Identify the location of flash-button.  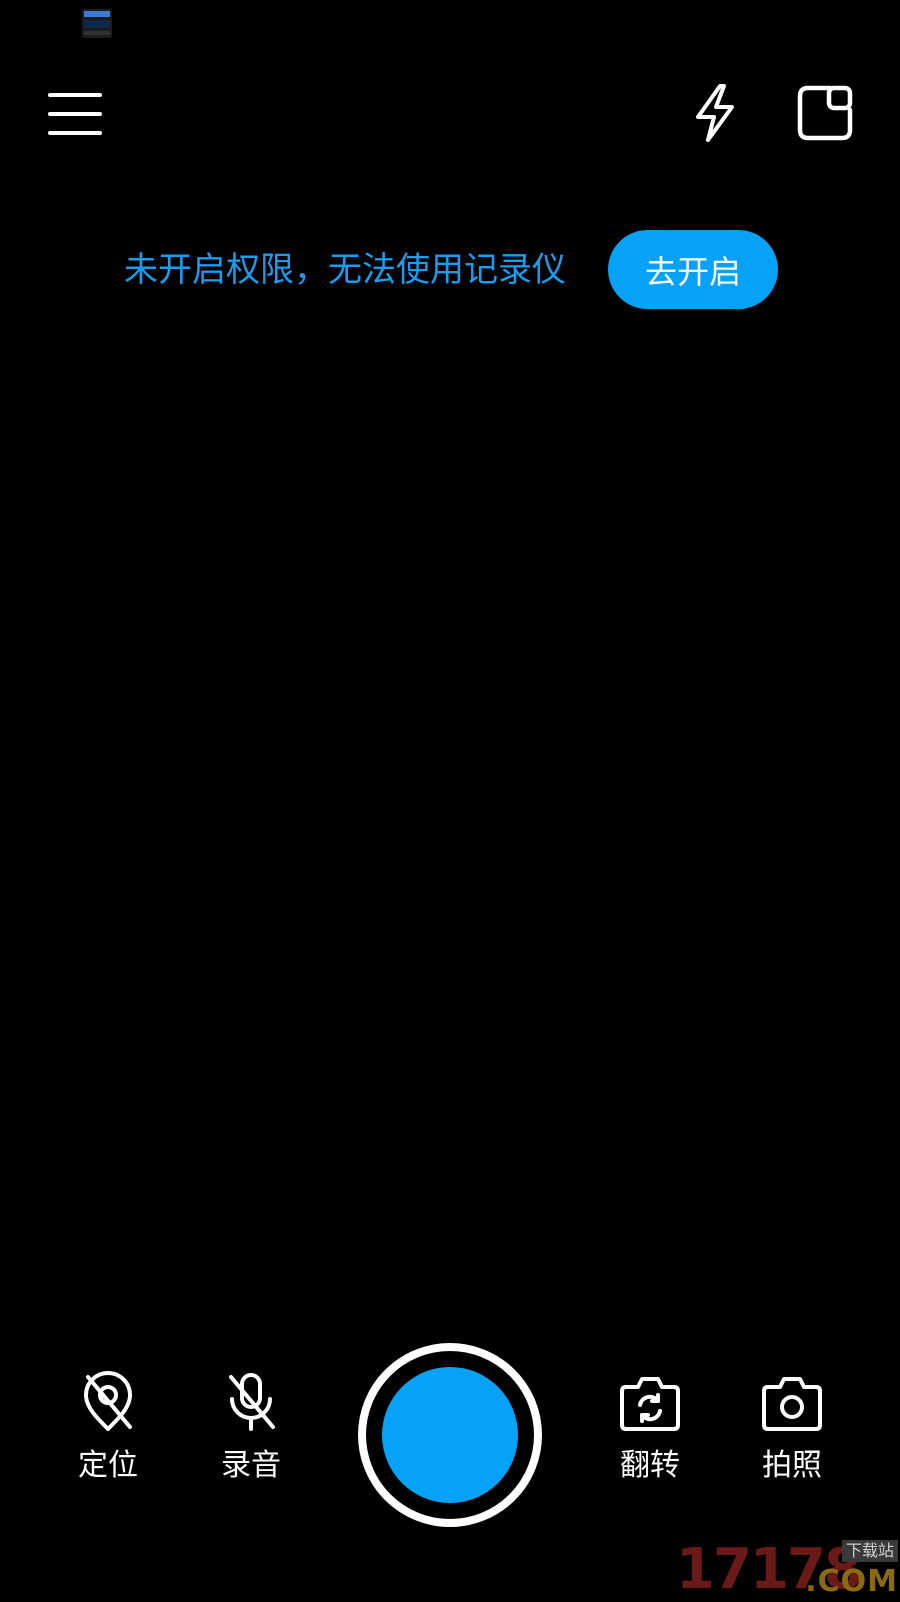
(715, 113).